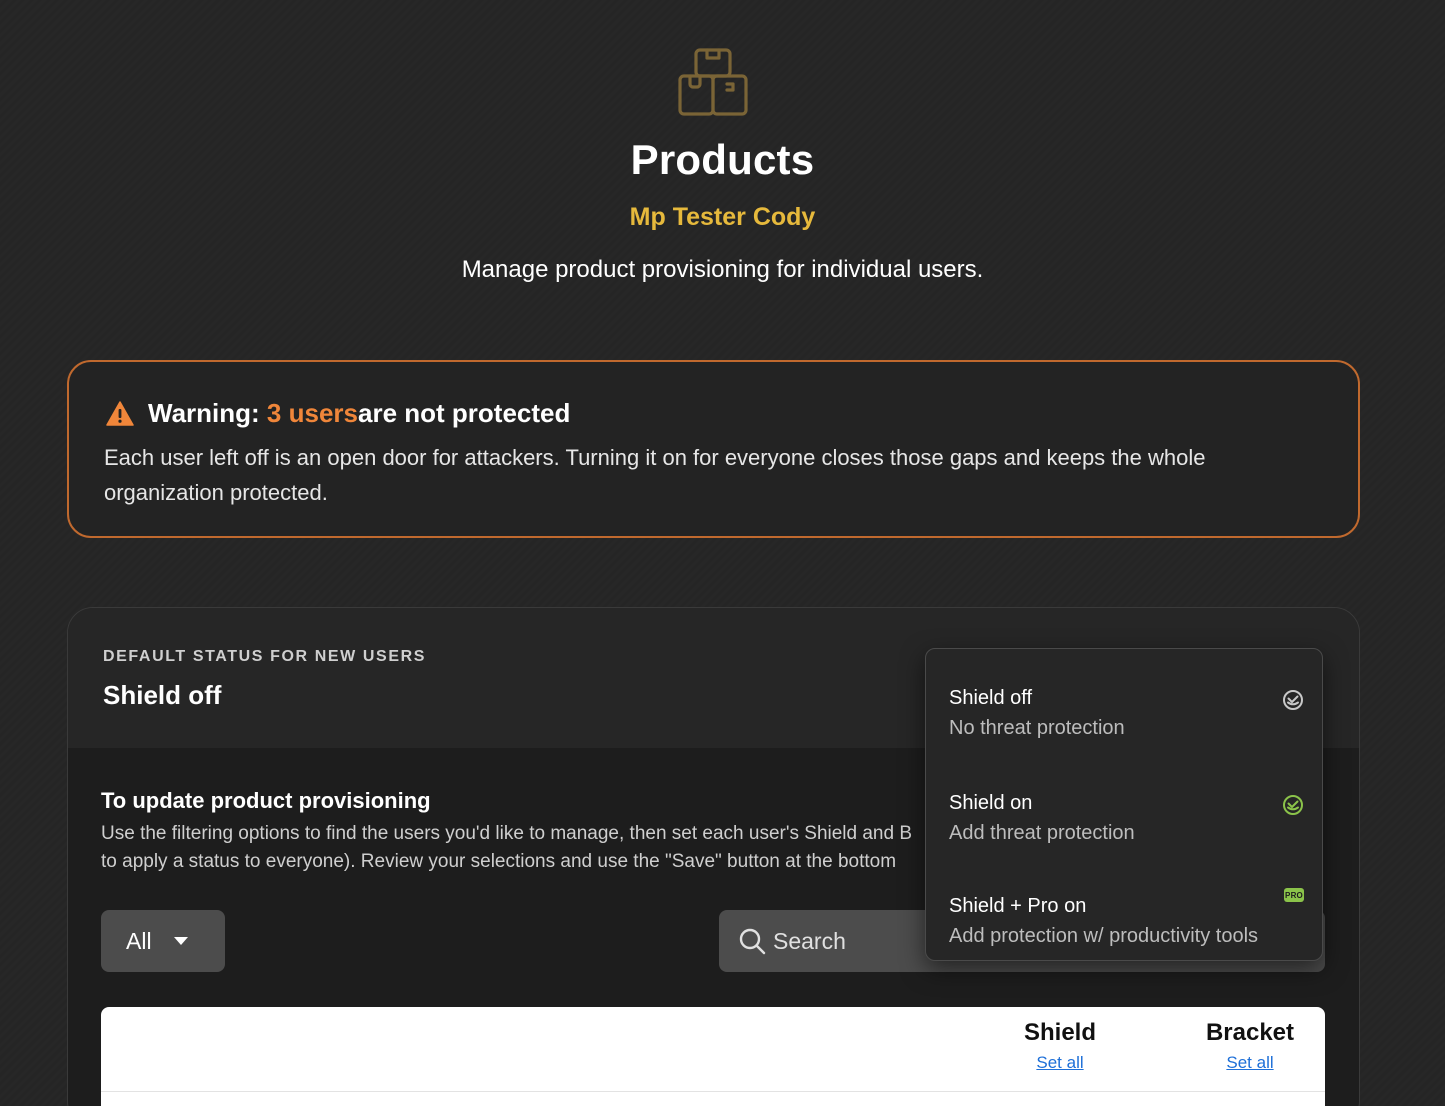  I want to click on column-label-shield: Shield, so click(1059, 1032).